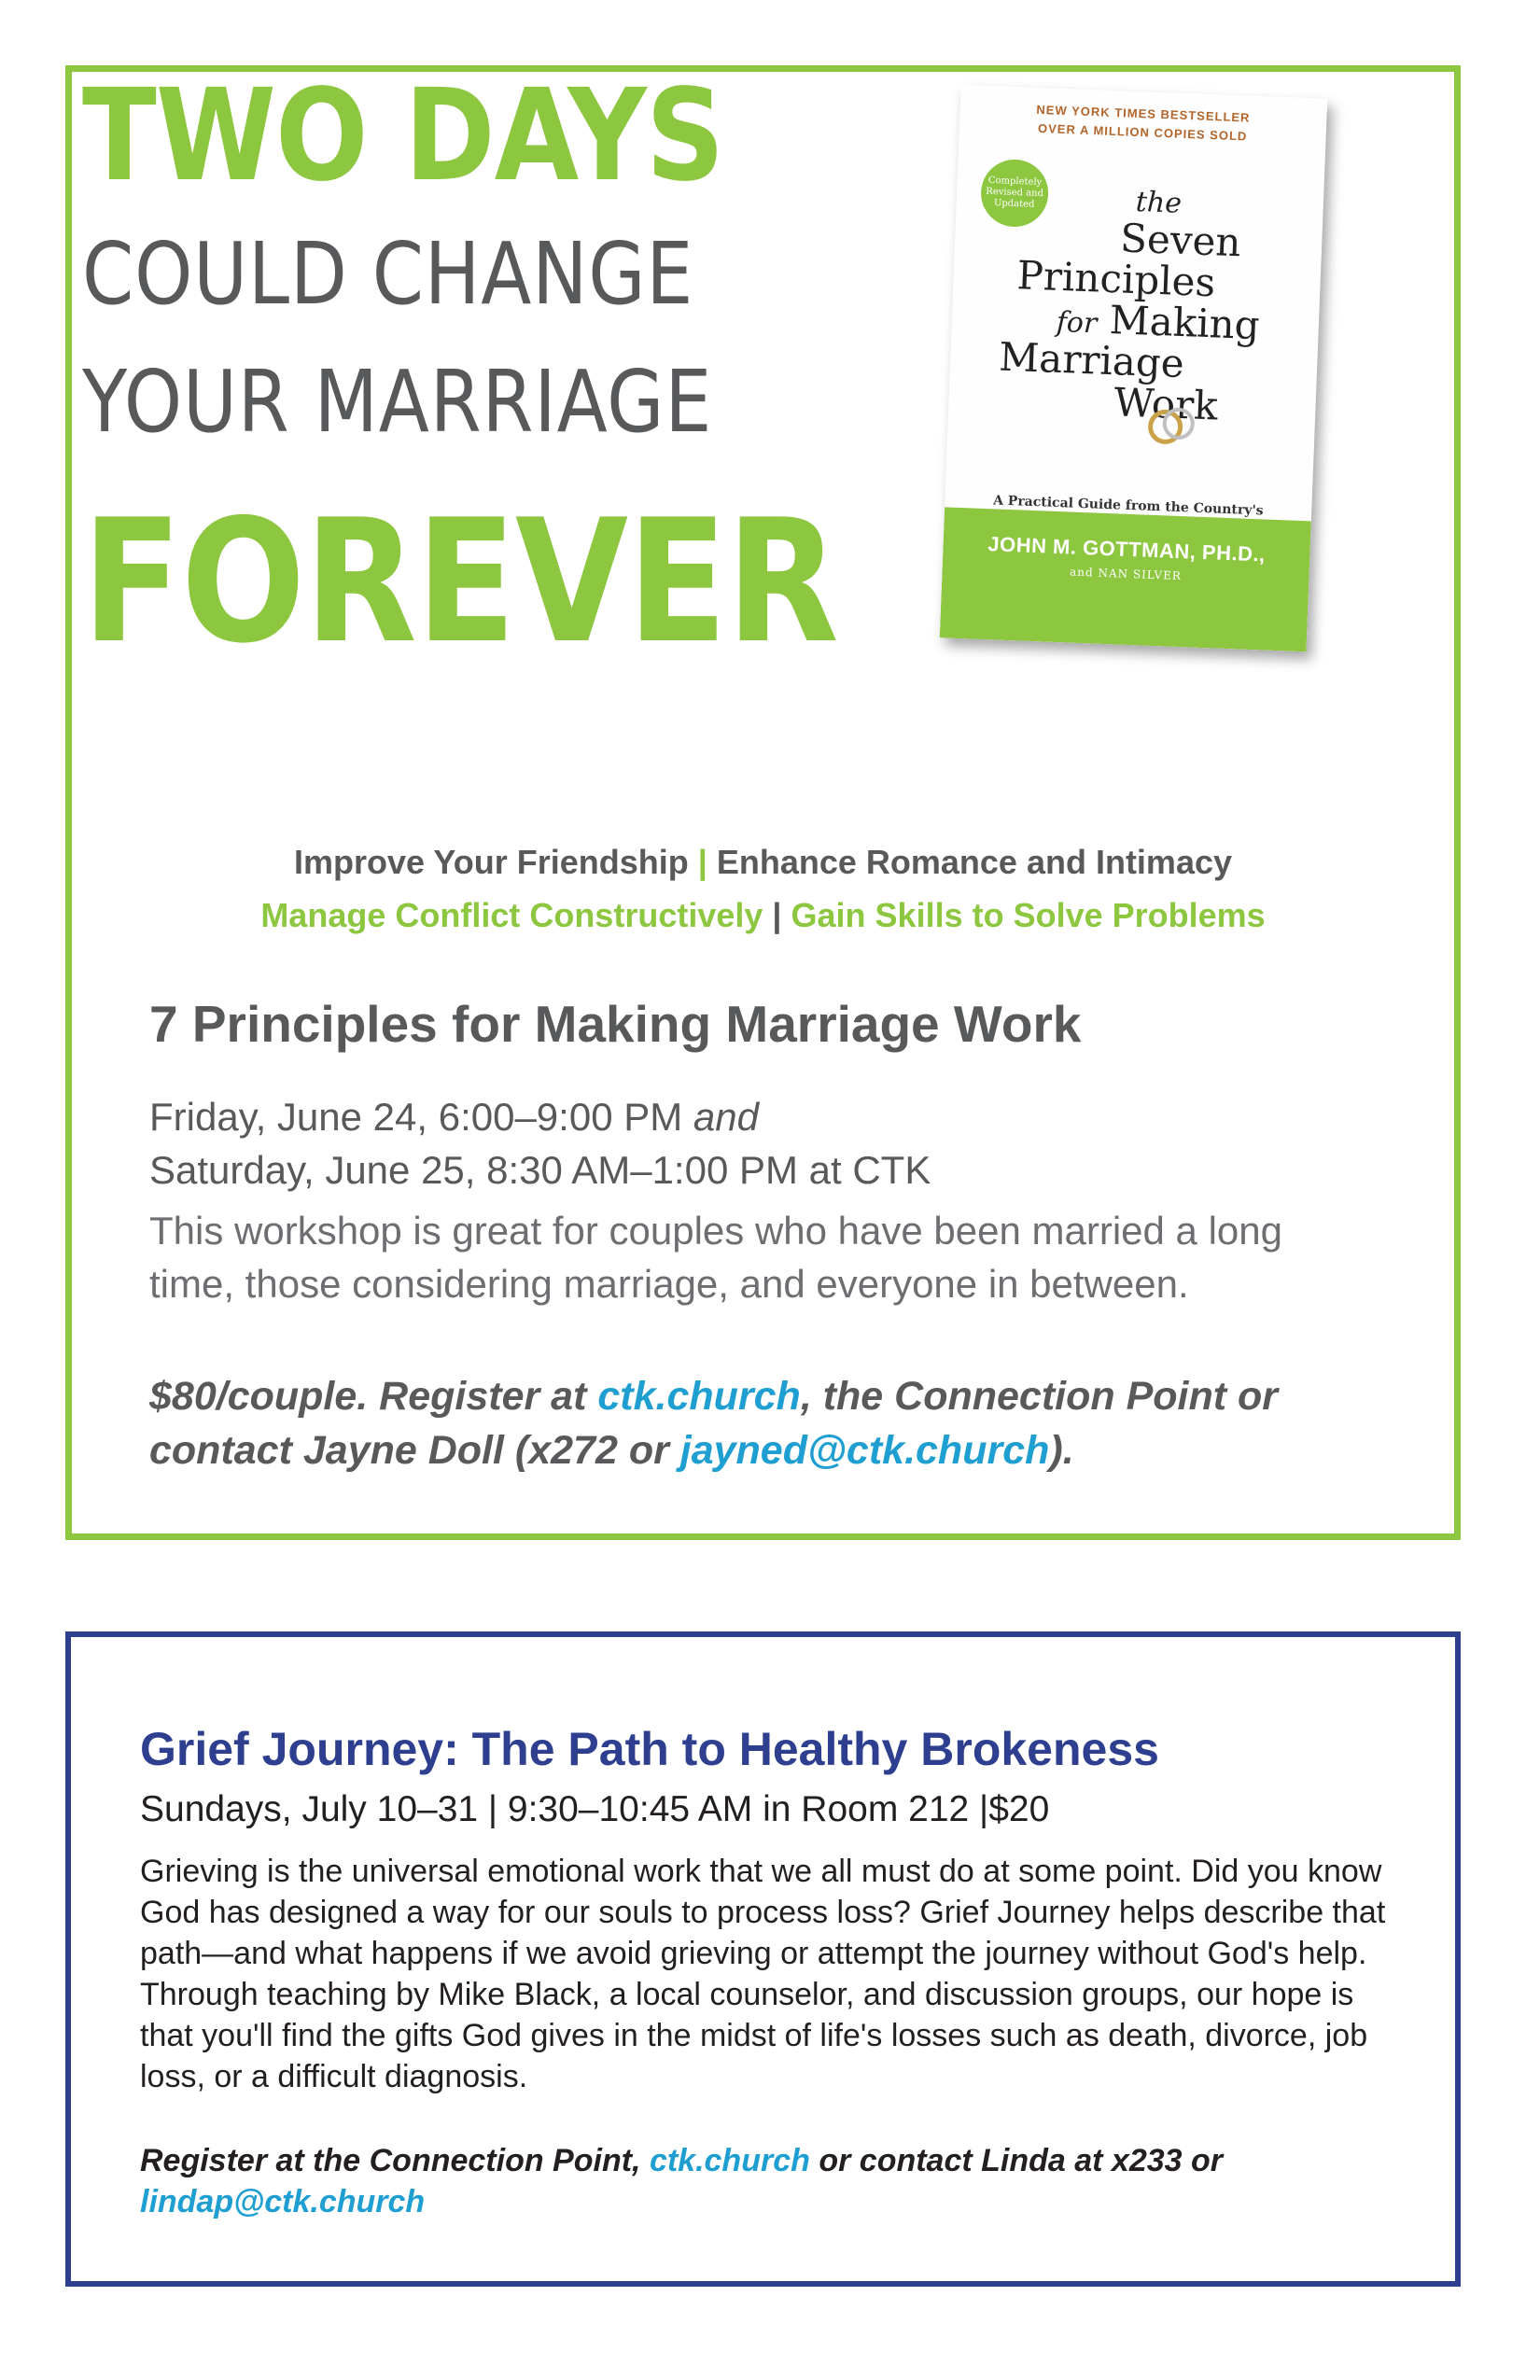 Image resolution: width=1540 pixels, height=2380 pixels. Describe the element at coordinates (1171, 425) in the screenshot. I see `wedding-rings-icon` at that location.